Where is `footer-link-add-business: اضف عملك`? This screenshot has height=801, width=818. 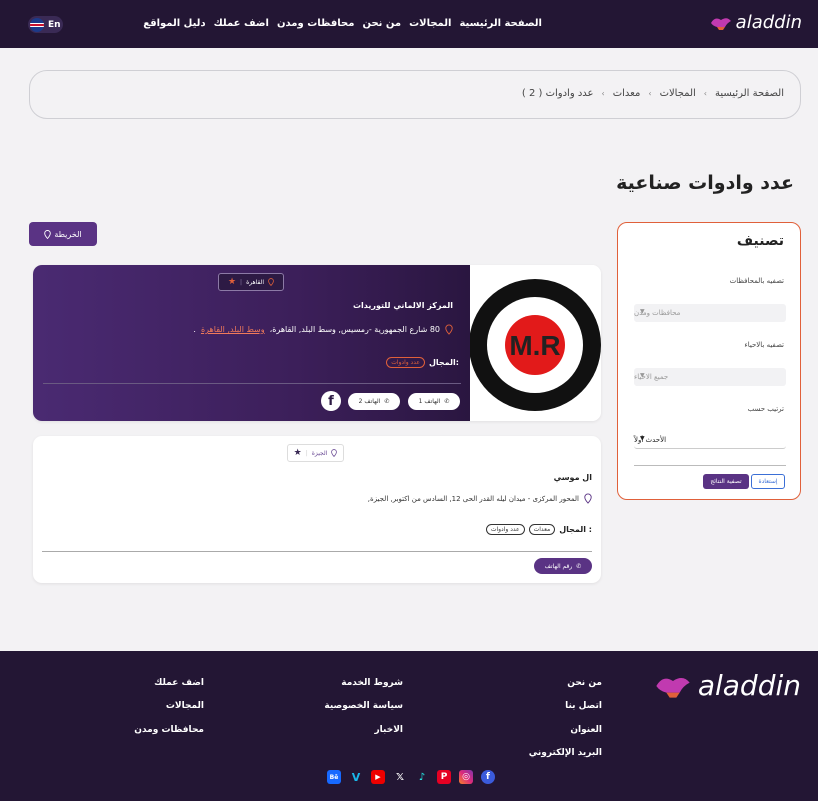
footer-link-add-business: اضف عملك is located at coordinates (179, 683).